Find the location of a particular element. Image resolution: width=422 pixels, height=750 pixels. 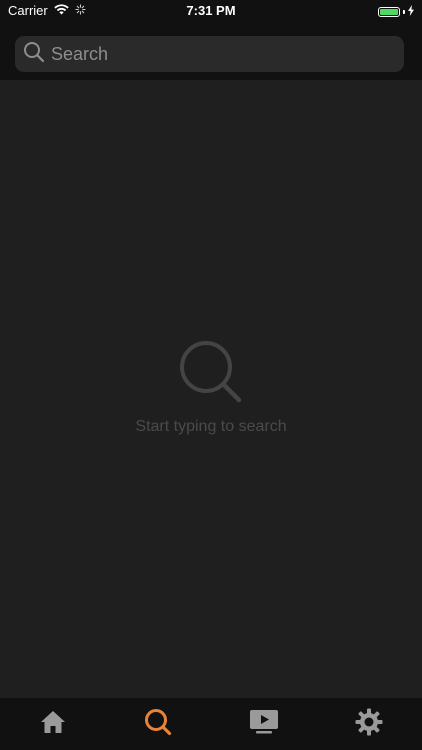

tab-search is located at coordinates (159, 724).